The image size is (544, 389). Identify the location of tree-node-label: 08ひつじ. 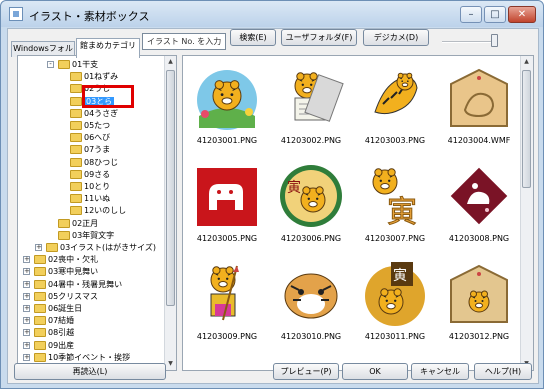
(101, 162).